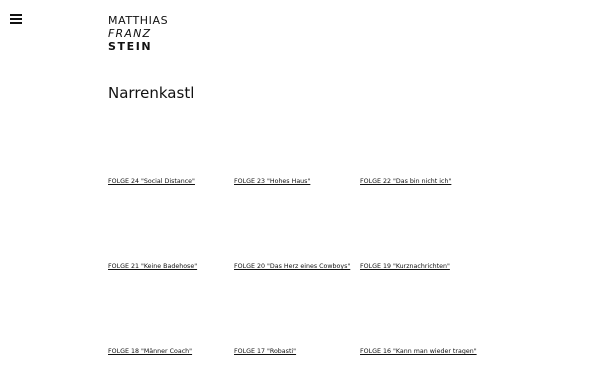 The image size is (600, 375). Describe the element at coordinates (151, 181) in the screenshot. I see `episode-link: FOLGE 24 "Social Distance"` at that location.